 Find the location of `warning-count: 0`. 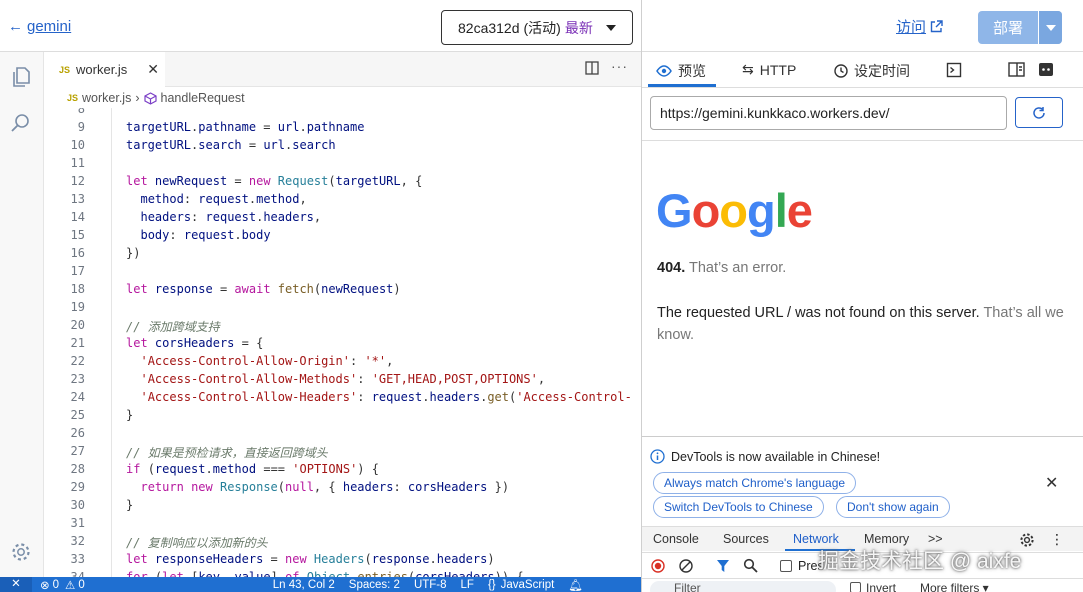

warning-count: 0 is located at coordinates (81, 584).